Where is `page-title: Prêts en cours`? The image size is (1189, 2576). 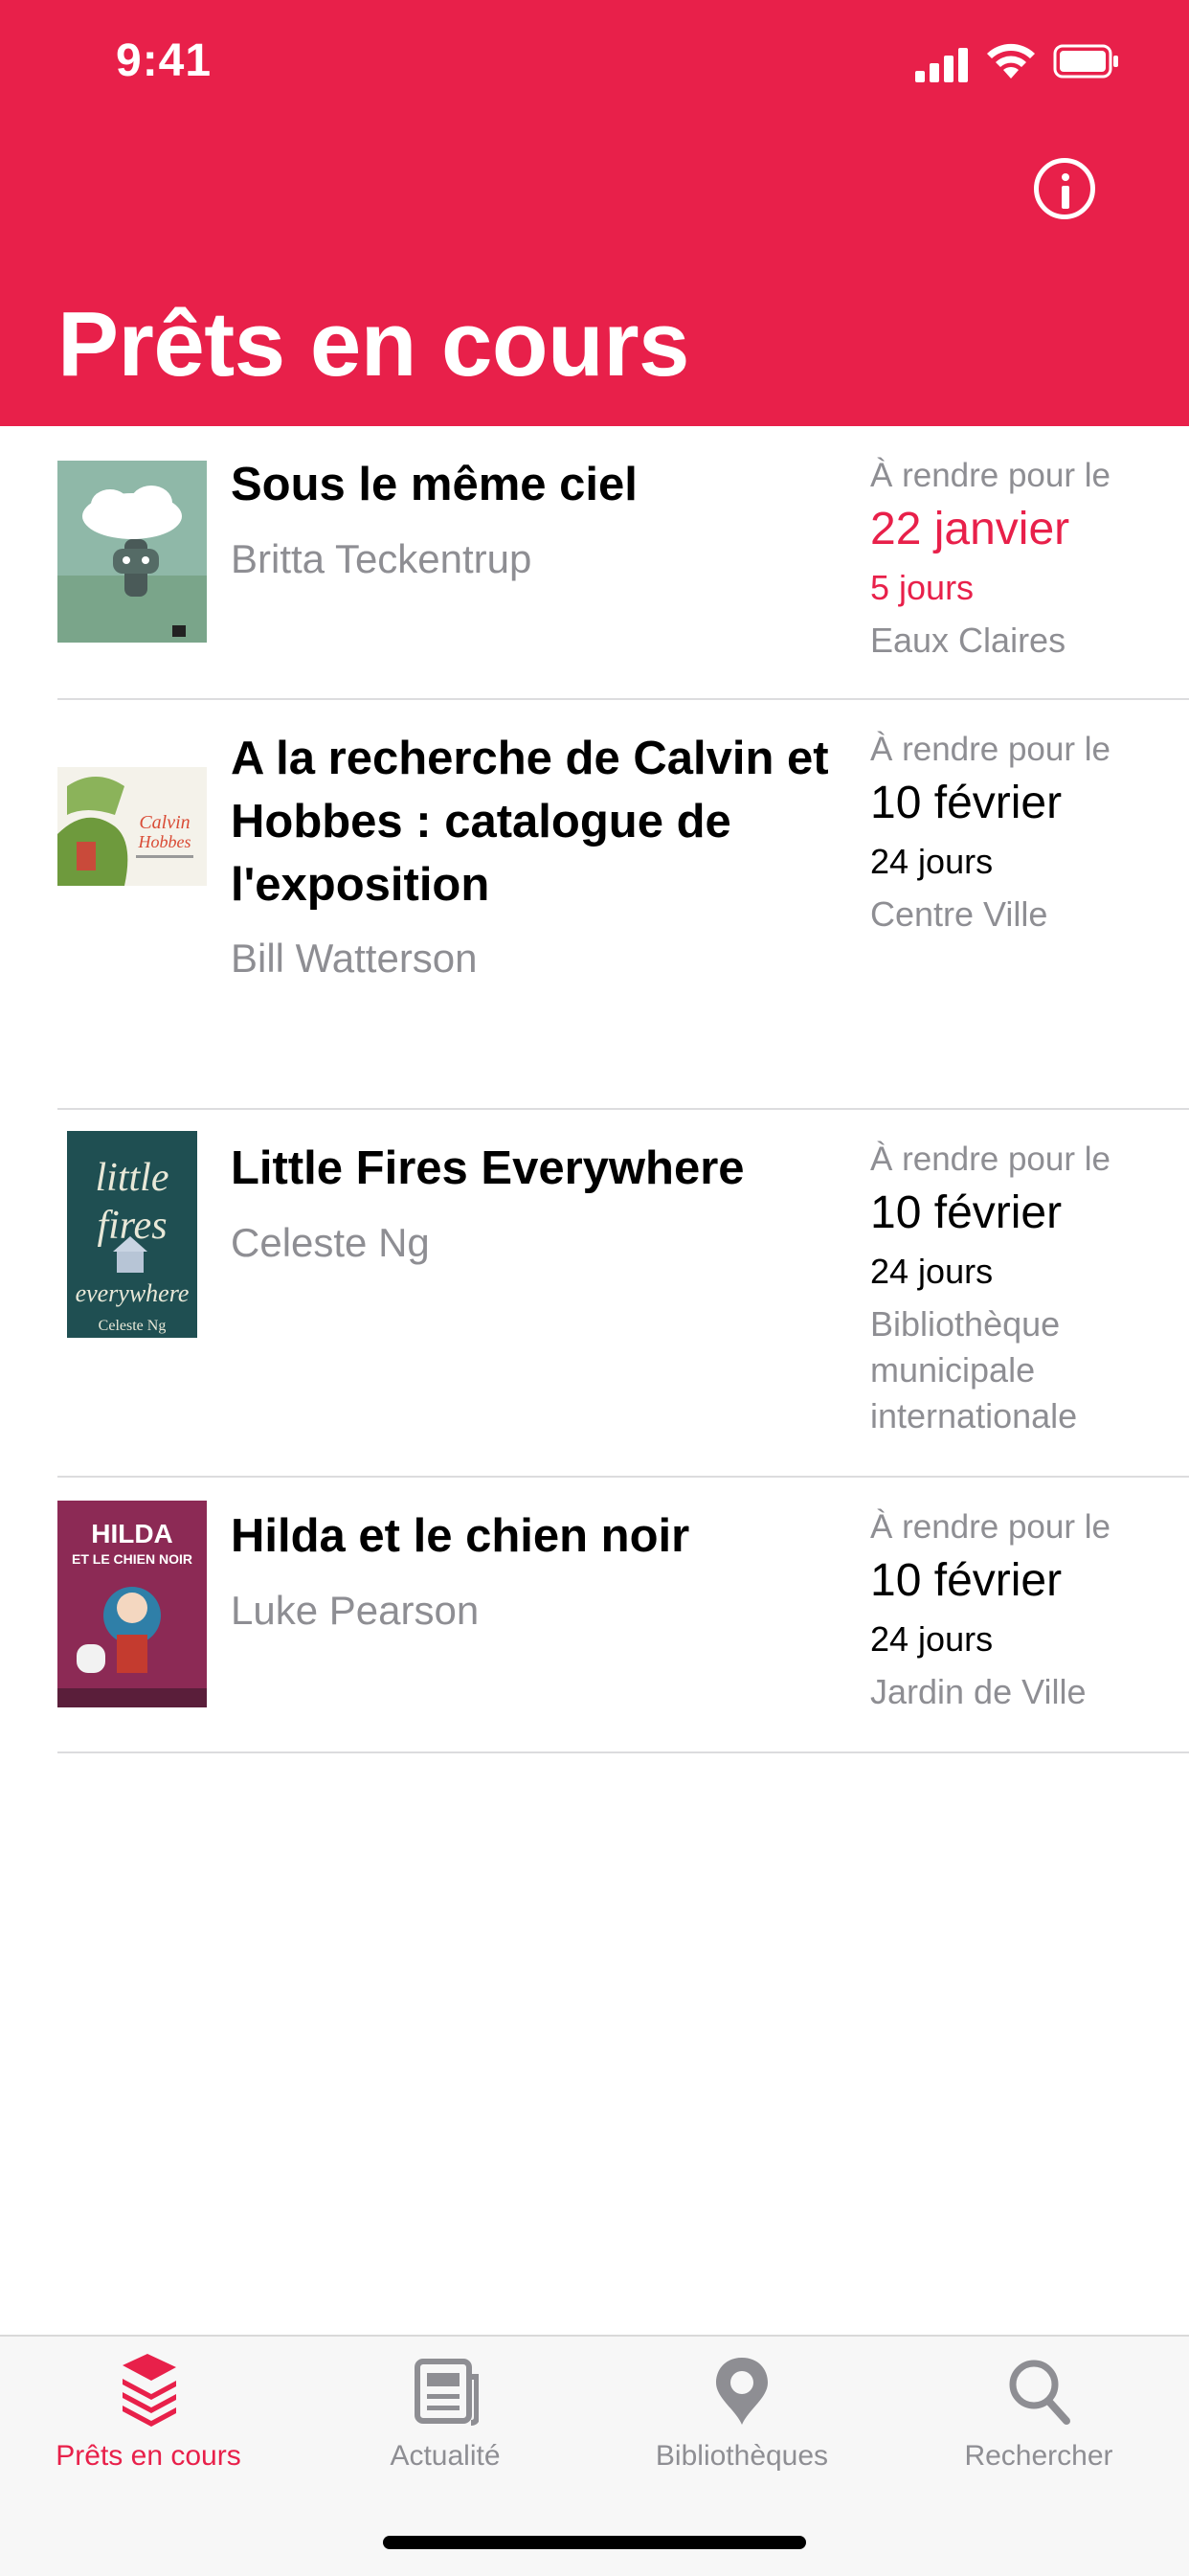
page-title: Prêts en cours is located at coordinates (373, 344).